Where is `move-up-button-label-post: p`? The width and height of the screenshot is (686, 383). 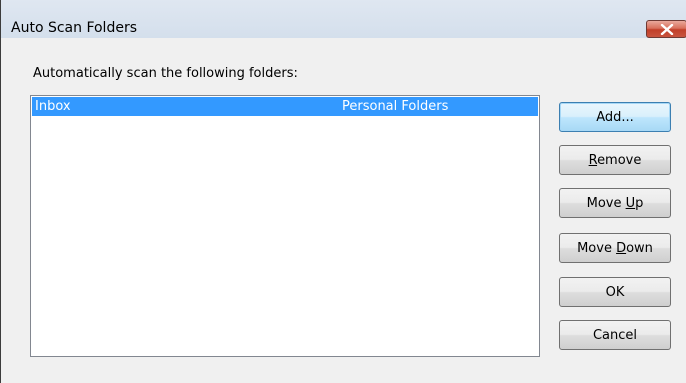 move-up-button-label-post: p is located at coordinates (639, 203).